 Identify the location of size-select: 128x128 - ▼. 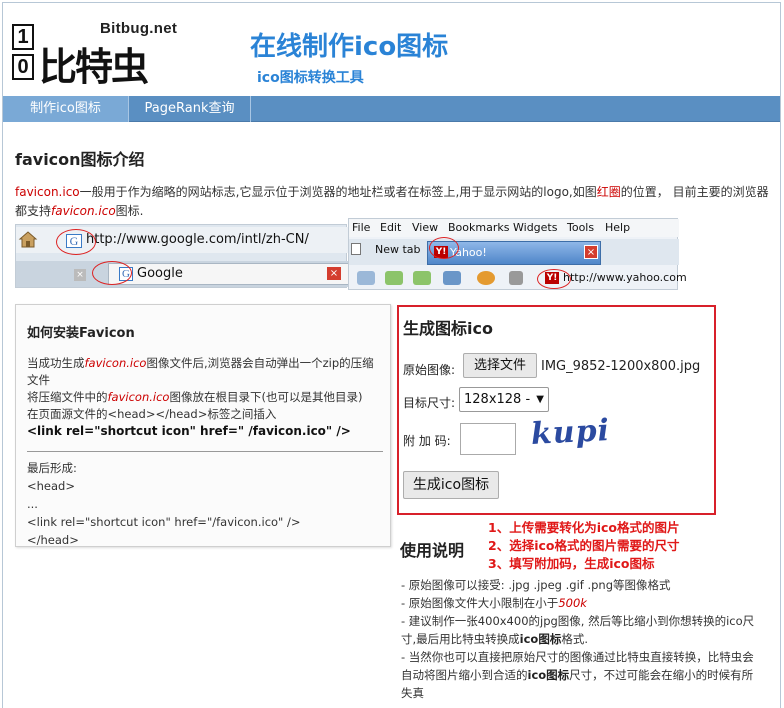
(504, 399).